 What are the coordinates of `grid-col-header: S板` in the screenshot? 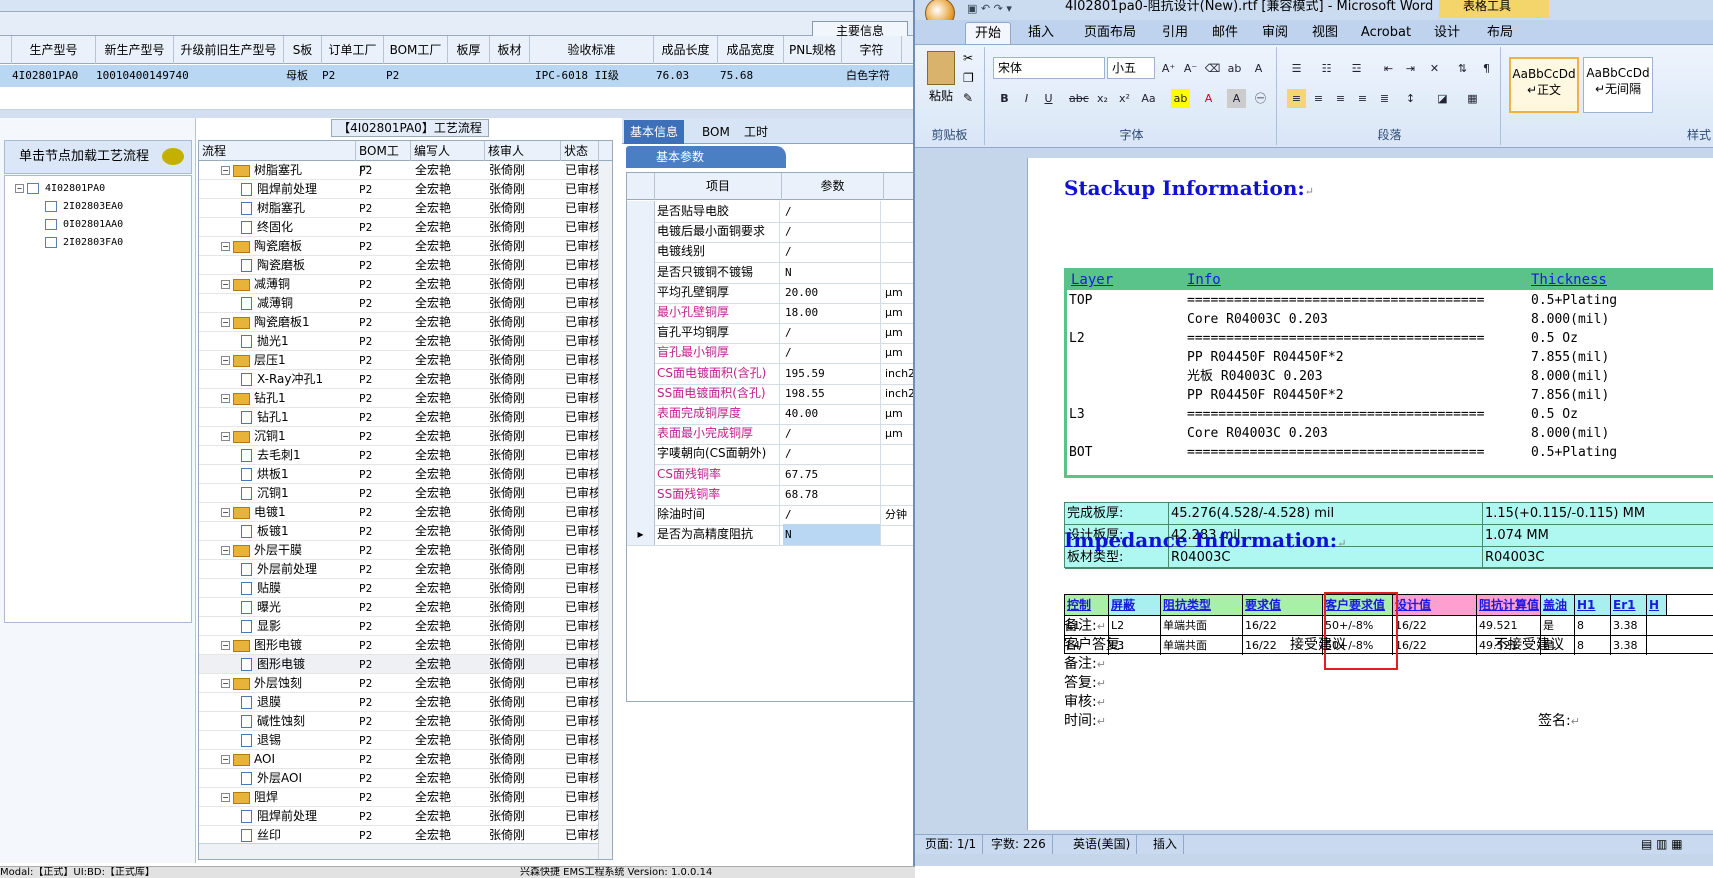 It's located at (303, 50).